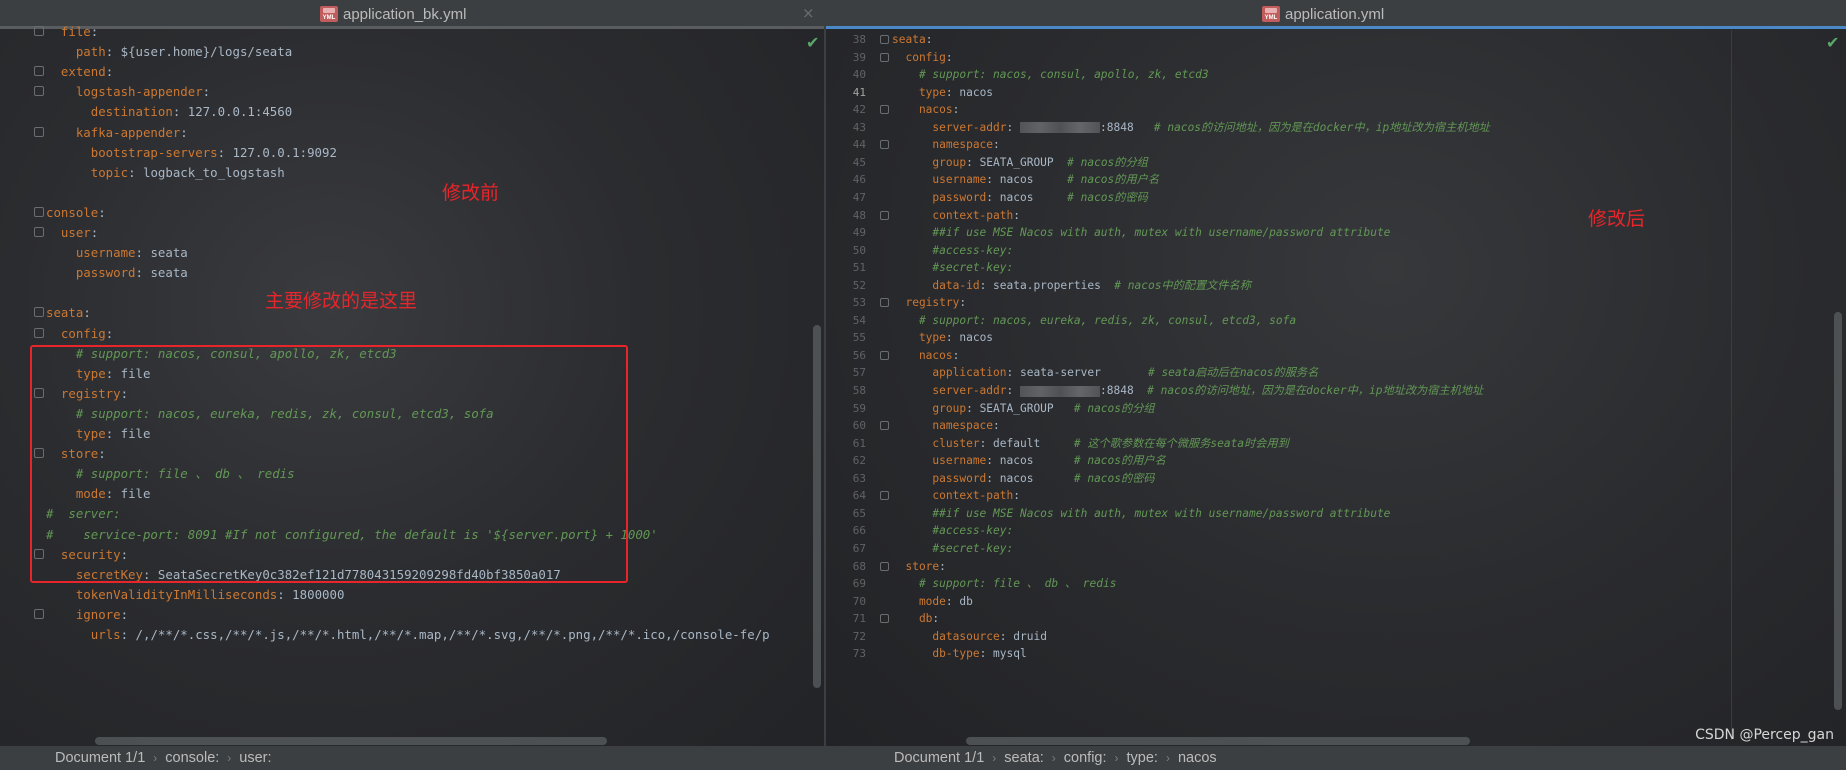 The image size is (1846, 770). I want to click on tab-application-bk-yml: YML application_bk.yml, so click(393, 14).